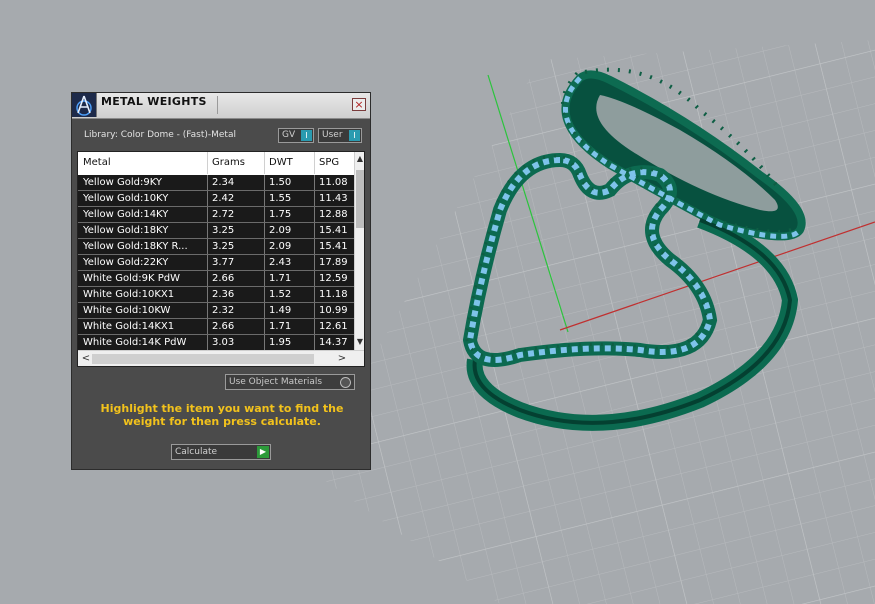 This screenshot has width=875, height=604. What do you see at coordinates (126, 198) in the screenshot?
I see `metal-cell: Yellow Gold:10KY` at bounding box center [126, 198].